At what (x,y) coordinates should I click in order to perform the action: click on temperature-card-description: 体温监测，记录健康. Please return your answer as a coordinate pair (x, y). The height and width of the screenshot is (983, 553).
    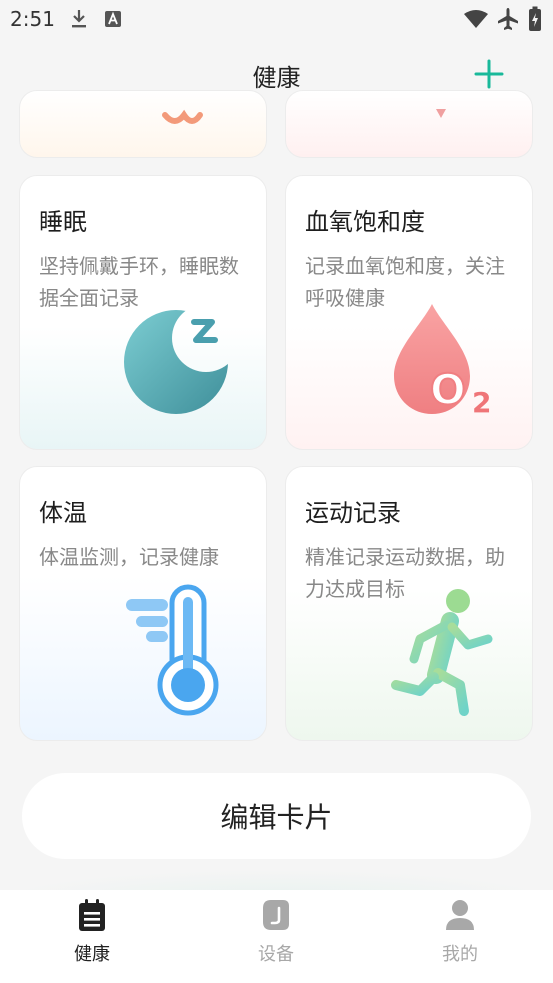
    Looking at the image, I should click on (129, 557).